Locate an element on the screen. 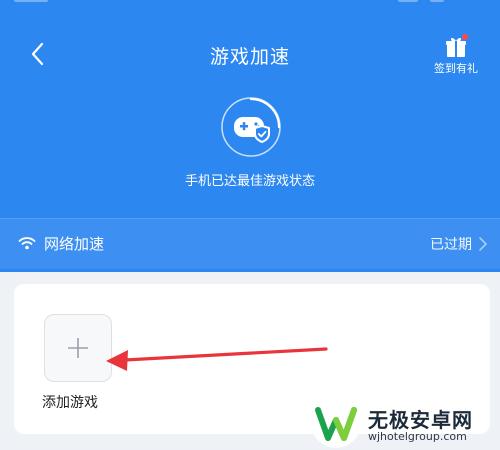 This screenshot has height=450, width=500. watermark: 无极安卓网 wjhotelgroup.com is located at coordinates (403, 422).